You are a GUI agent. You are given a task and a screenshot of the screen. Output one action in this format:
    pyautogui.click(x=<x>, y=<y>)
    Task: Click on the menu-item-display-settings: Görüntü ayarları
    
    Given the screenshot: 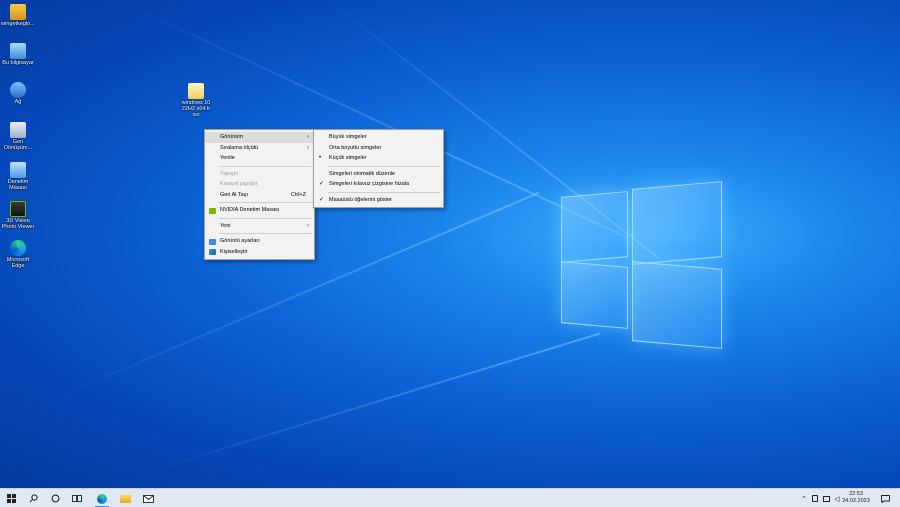 What is the action you would take?
    pyautogui.click(x=259, y=241)
    